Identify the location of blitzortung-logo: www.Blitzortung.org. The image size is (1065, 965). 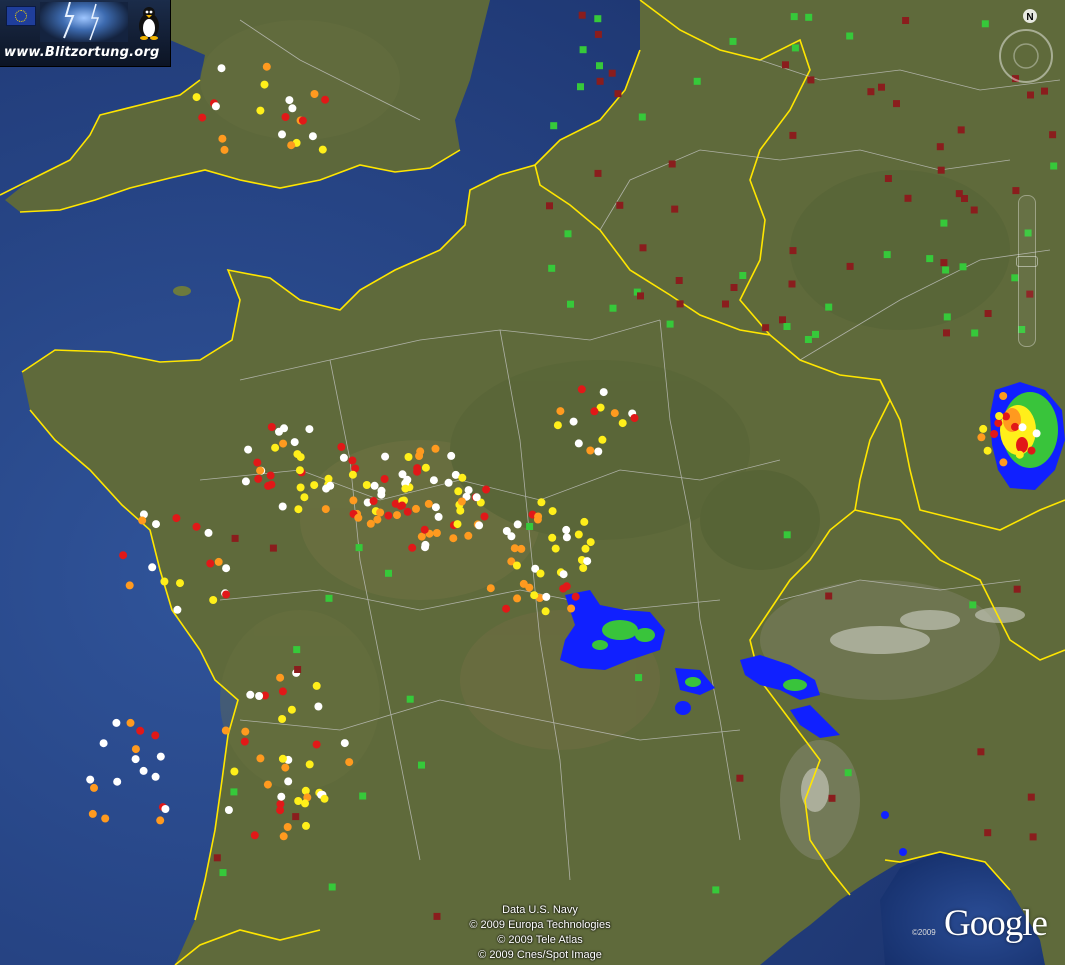
(85, 33).